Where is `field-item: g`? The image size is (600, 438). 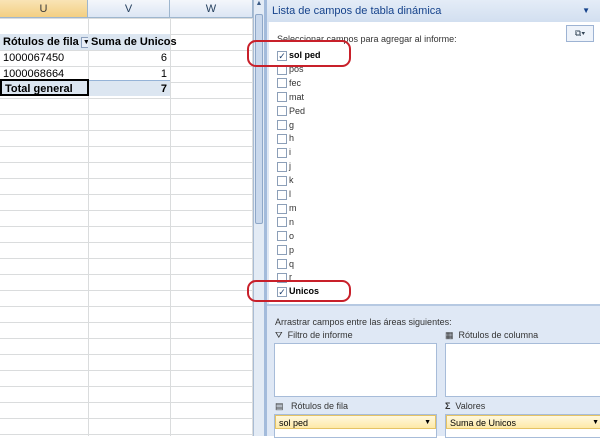
field-item: g is located at coordinates (285, 125).